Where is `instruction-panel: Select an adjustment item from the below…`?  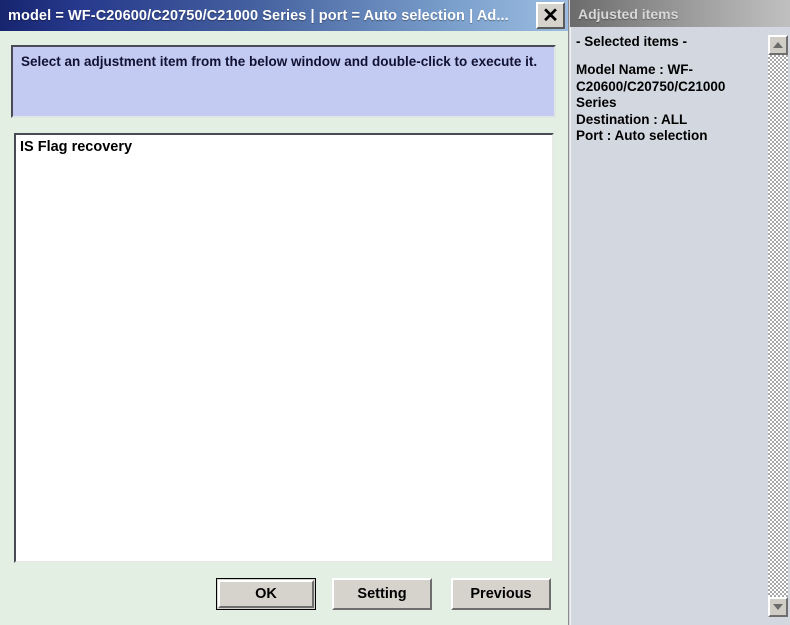
instruction-panel: Select an adjustment item from the below… is located at coordinates (283, 81).